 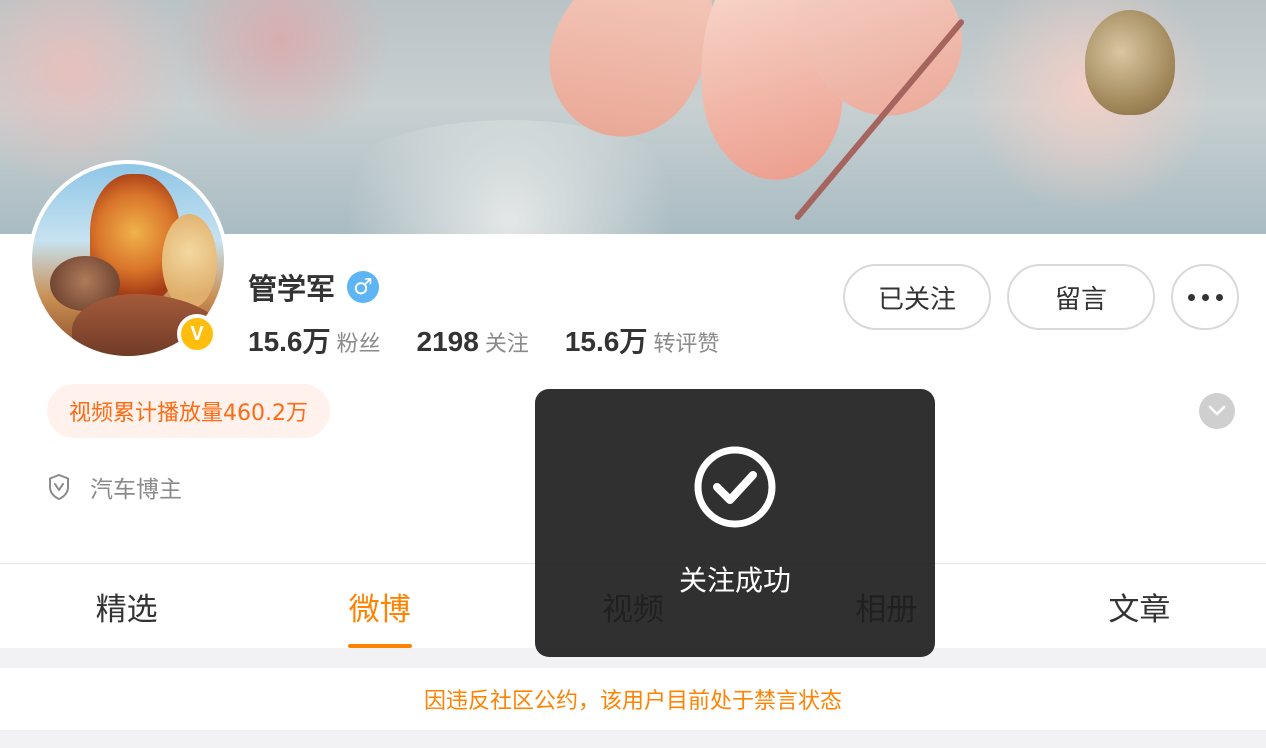 I want to click on more-button, so click(x=1205, y=297).